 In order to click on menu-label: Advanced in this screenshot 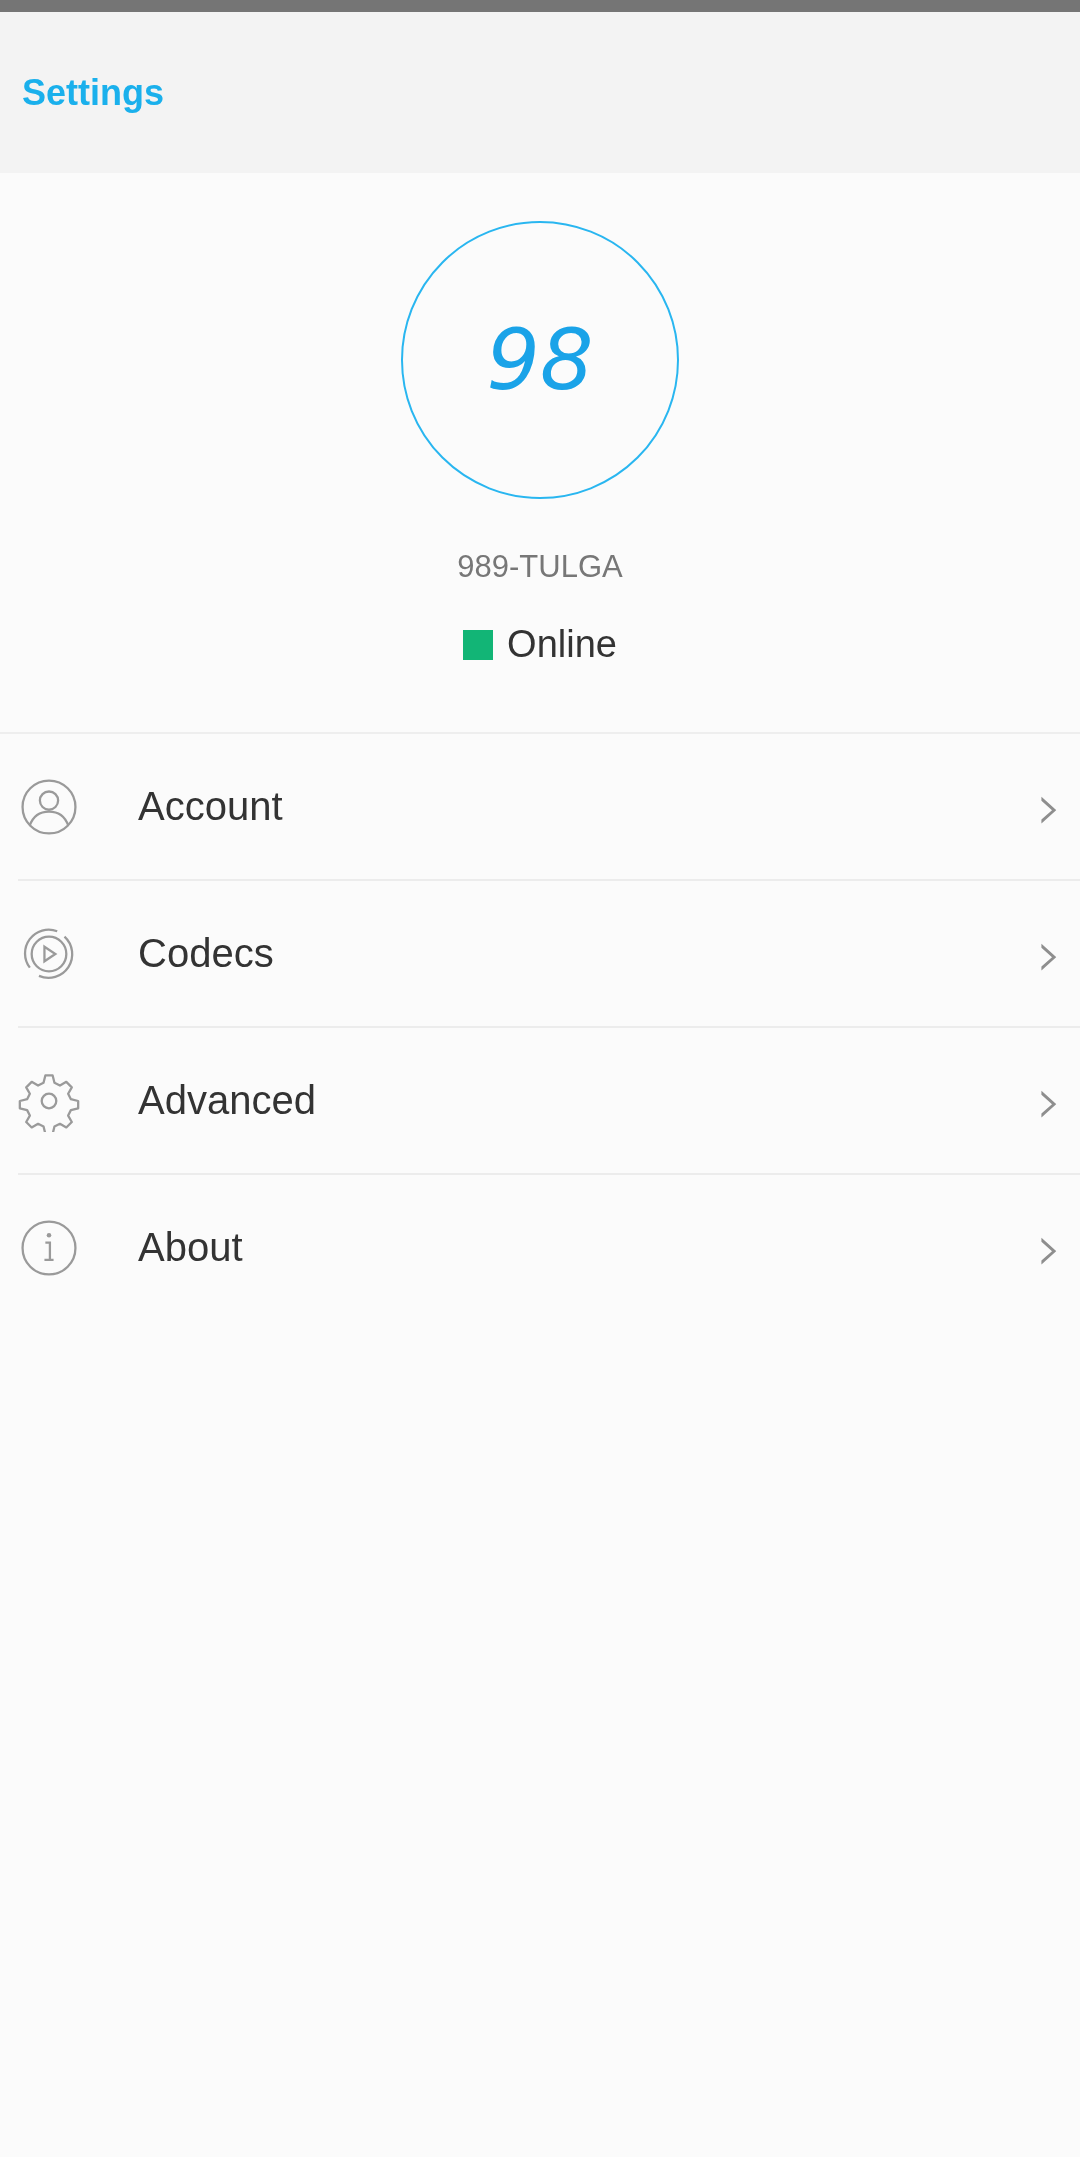, I will do `click(227, 1100)`.